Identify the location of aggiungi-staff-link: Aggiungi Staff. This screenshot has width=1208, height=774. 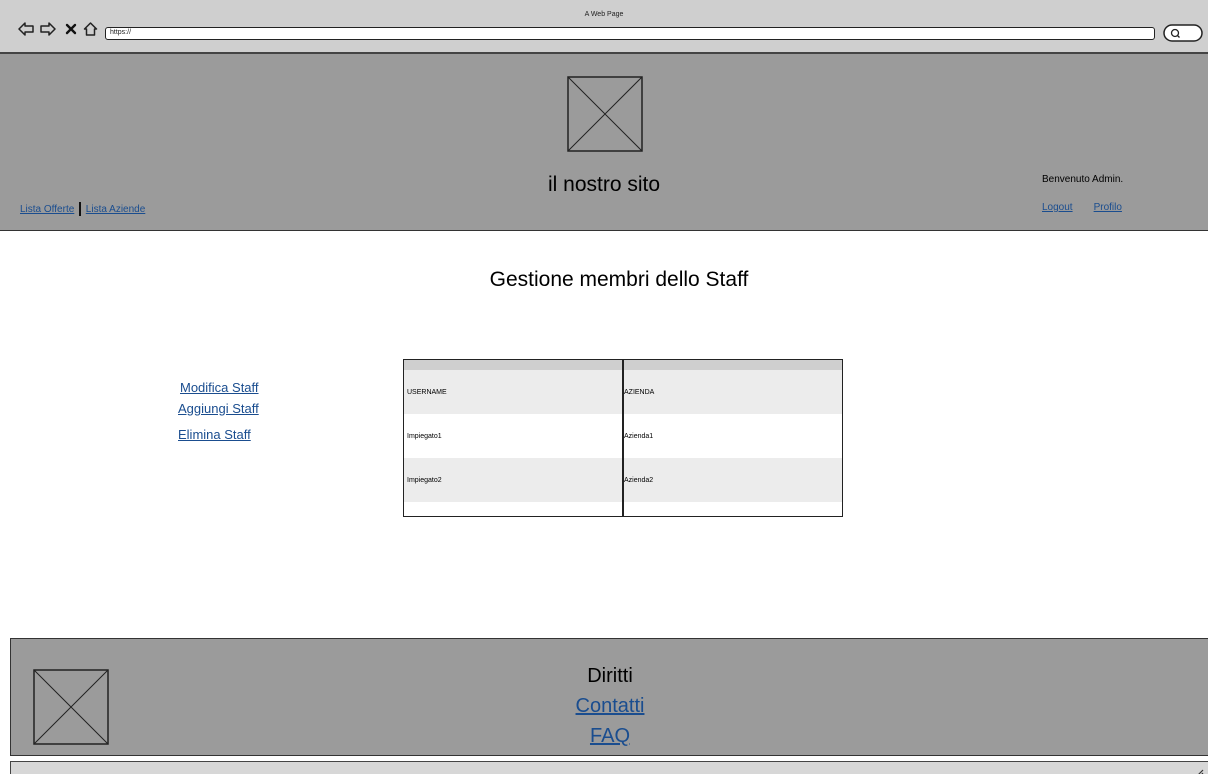
(218, 408).